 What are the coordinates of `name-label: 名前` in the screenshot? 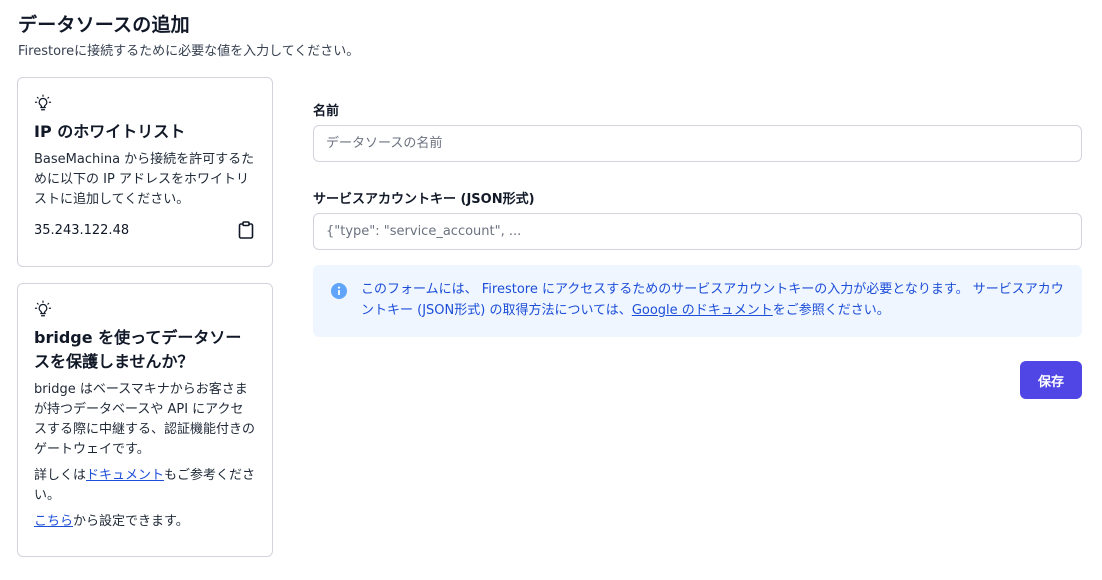 It's located at (326, 111).